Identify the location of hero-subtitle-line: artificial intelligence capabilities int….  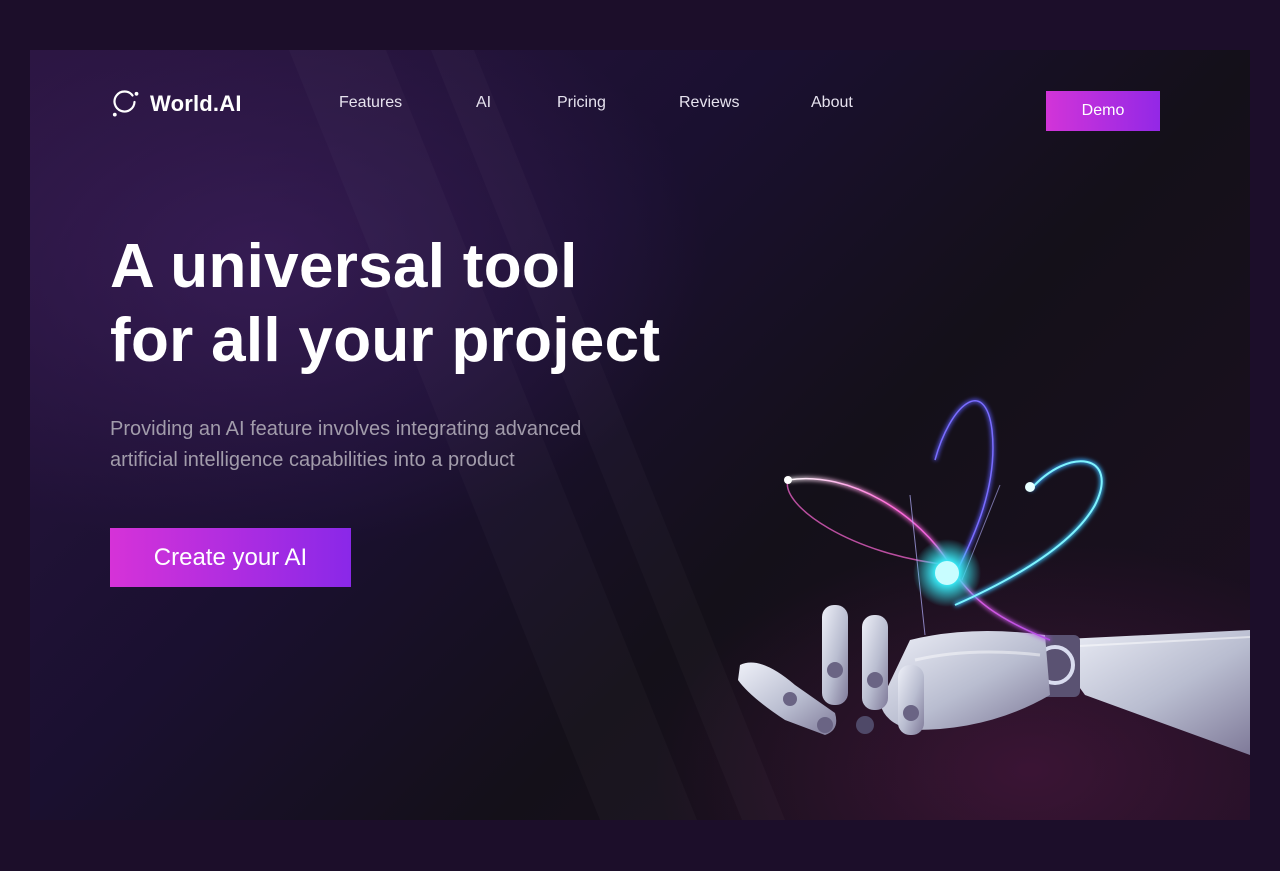
(312, 460).